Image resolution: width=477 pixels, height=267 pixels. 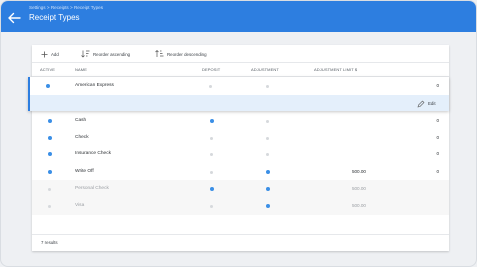 What do you see at coordinates (85, 54) in the screenshot?
I see `sort-ascending-icon` at bounding box center [85, 54].